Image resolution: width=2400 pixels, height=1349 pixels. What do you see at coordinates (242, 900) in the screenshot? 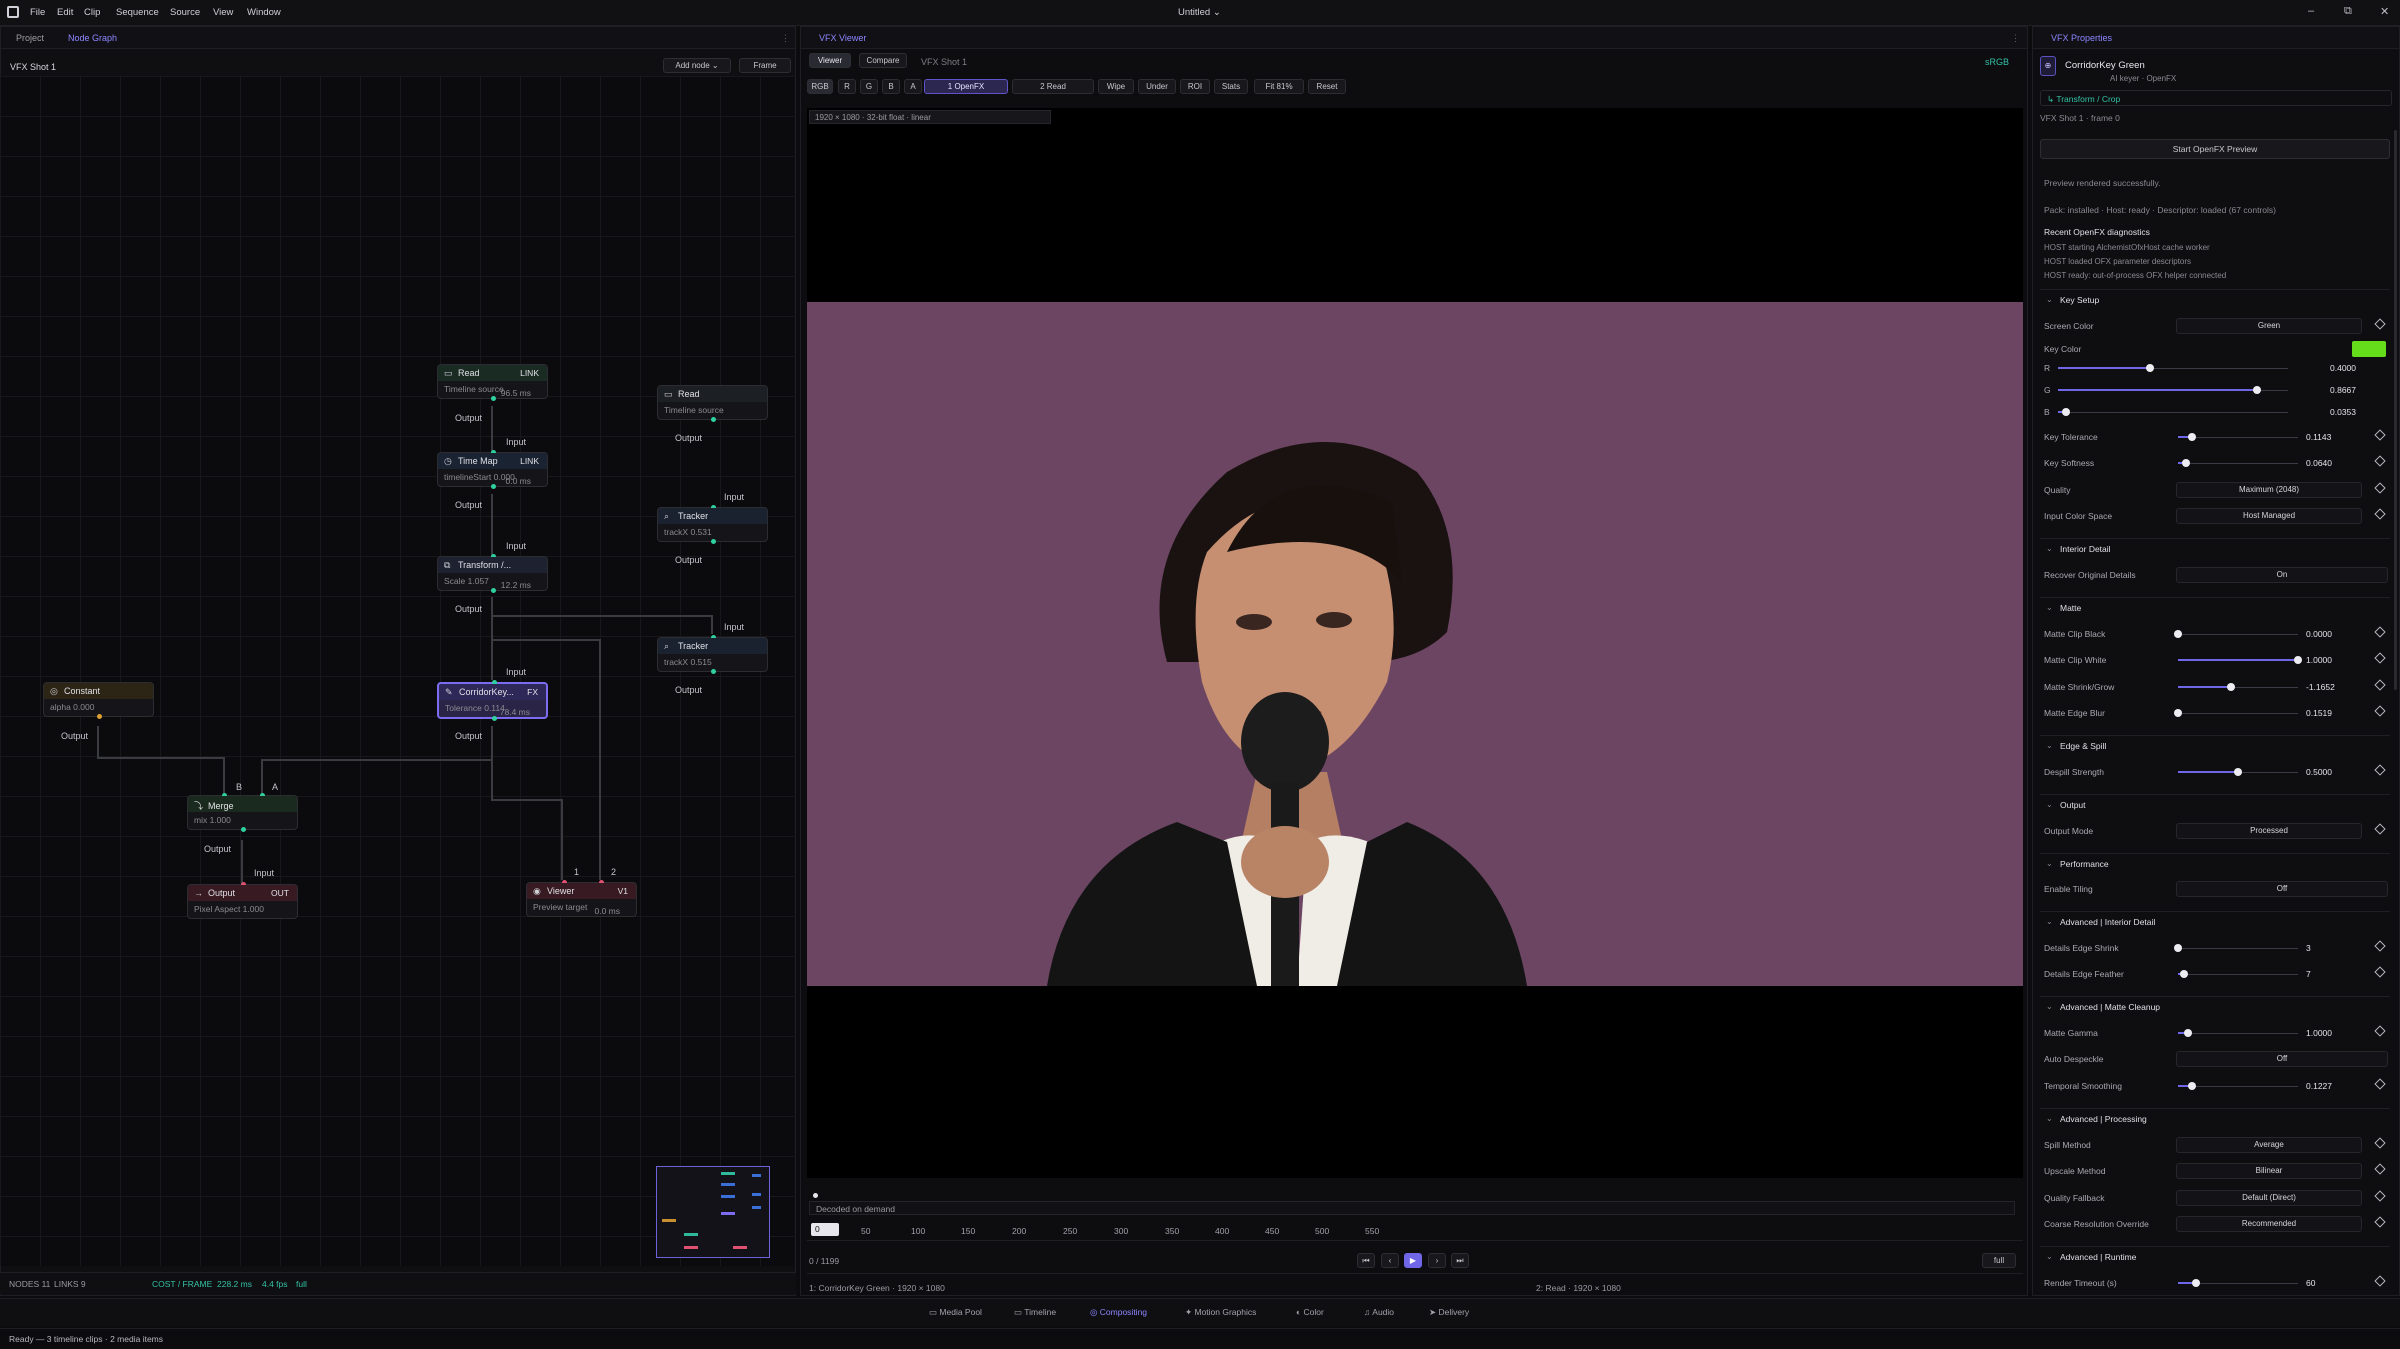
I see `node-output: → Output OUT Pixel Aspect 1.000` at bounding box center [242, 900].